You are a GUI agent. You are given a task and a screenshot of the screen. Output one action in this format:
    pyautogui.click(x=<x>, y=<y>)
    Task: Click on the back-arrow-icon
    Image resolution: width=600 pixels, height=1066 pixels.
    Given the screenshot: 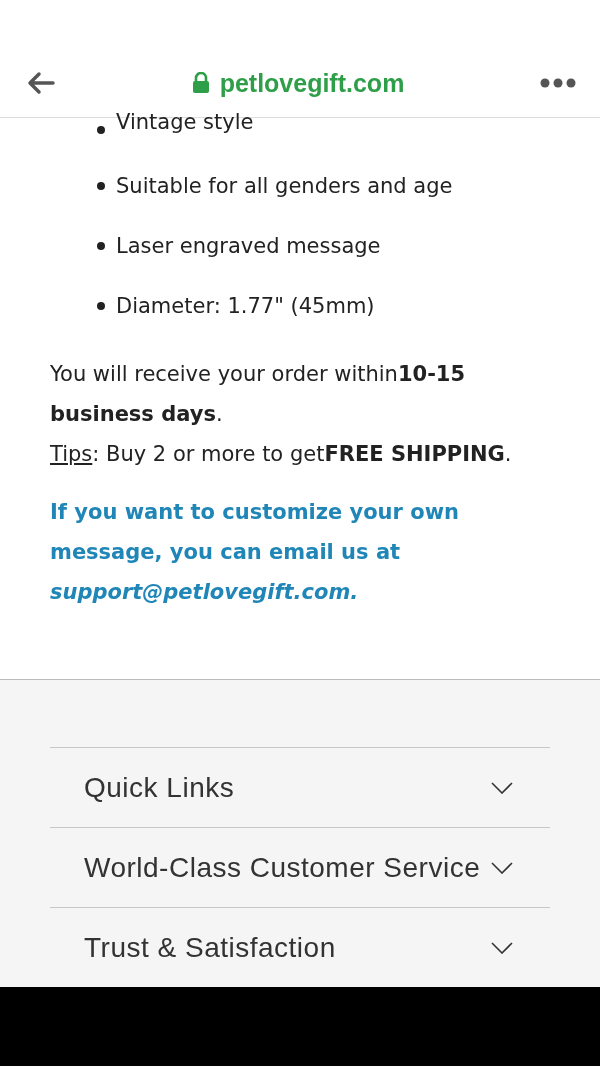 What is the action you would take?
    pyautogui.click(x=41, y=83)
    